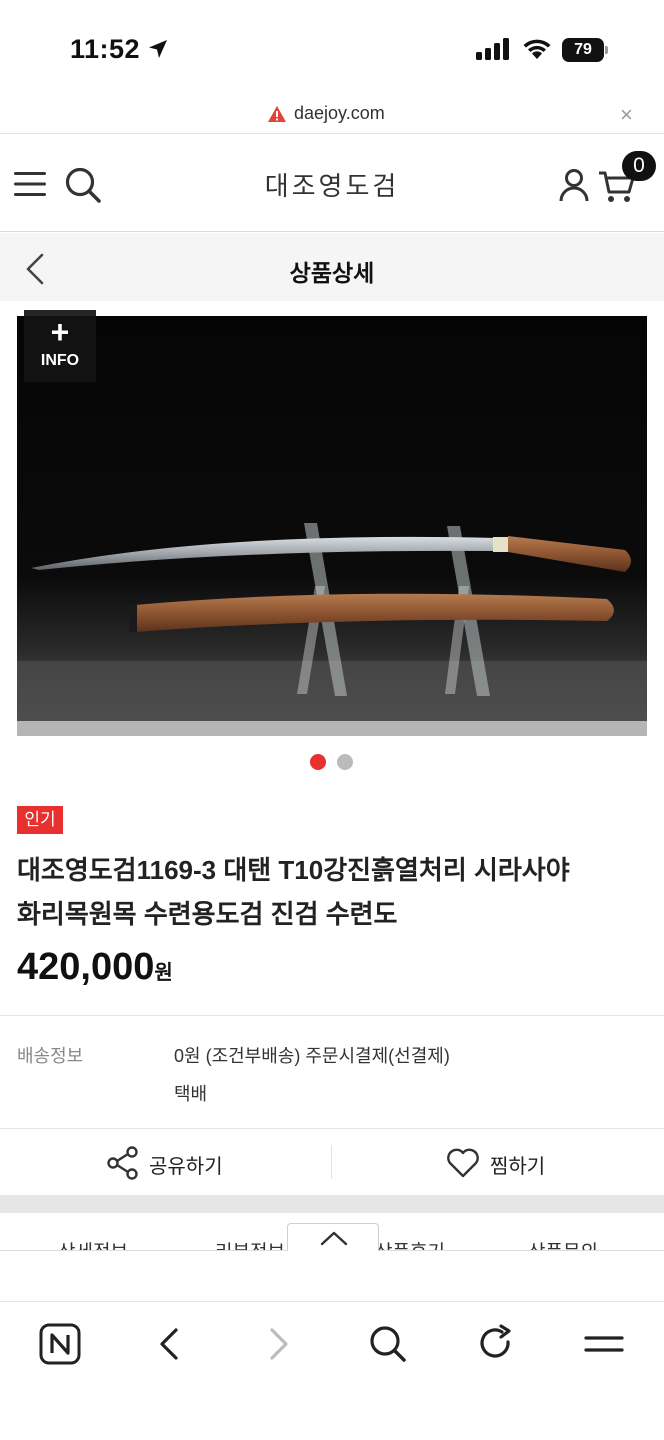  I want to click on tab-review-info: 리뷰정보, so click(250, 1243).